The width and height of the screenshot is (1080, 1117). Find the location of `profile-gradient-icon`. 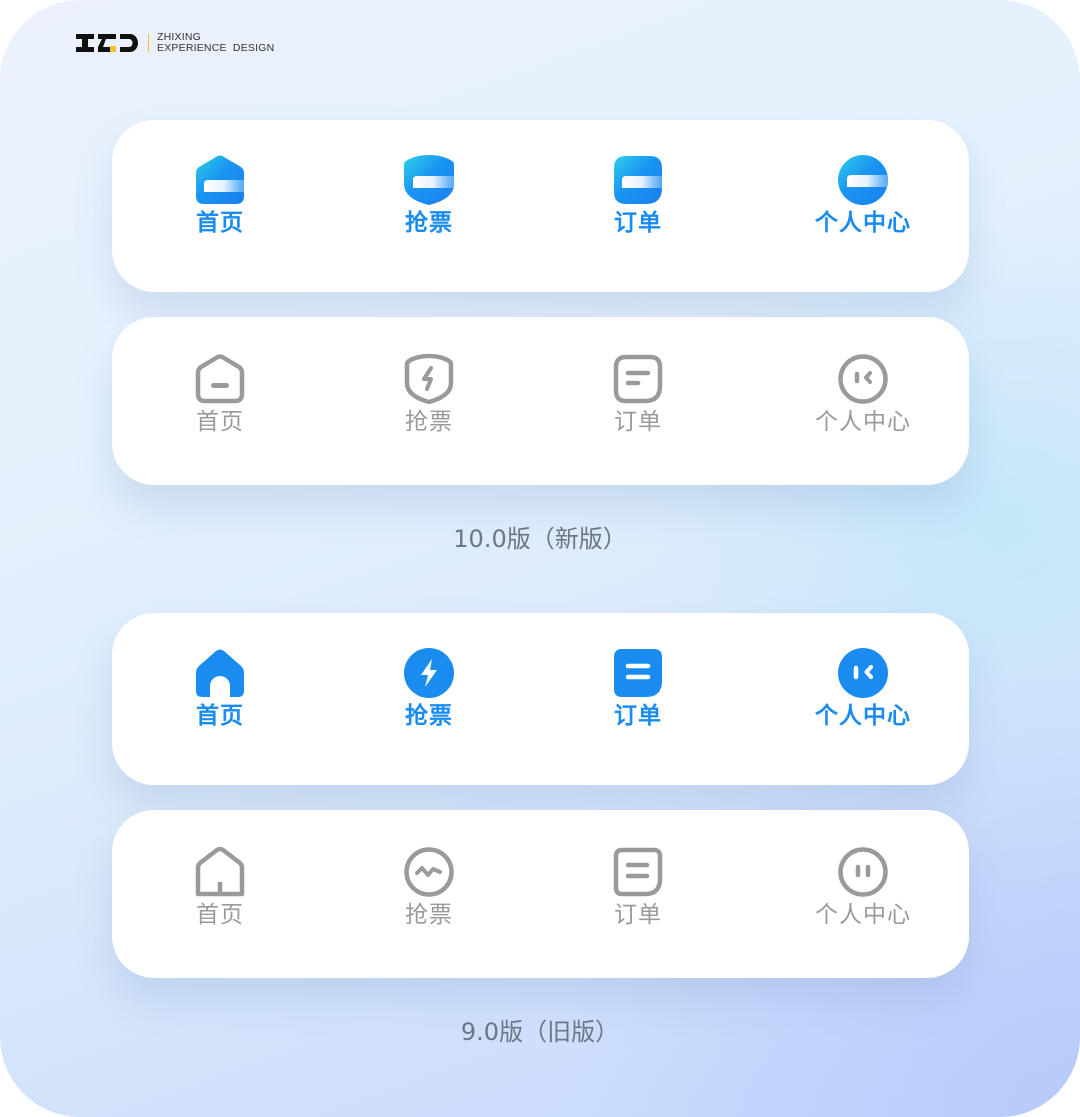

profile-gradient-icon is located at coordinates (863, 180).